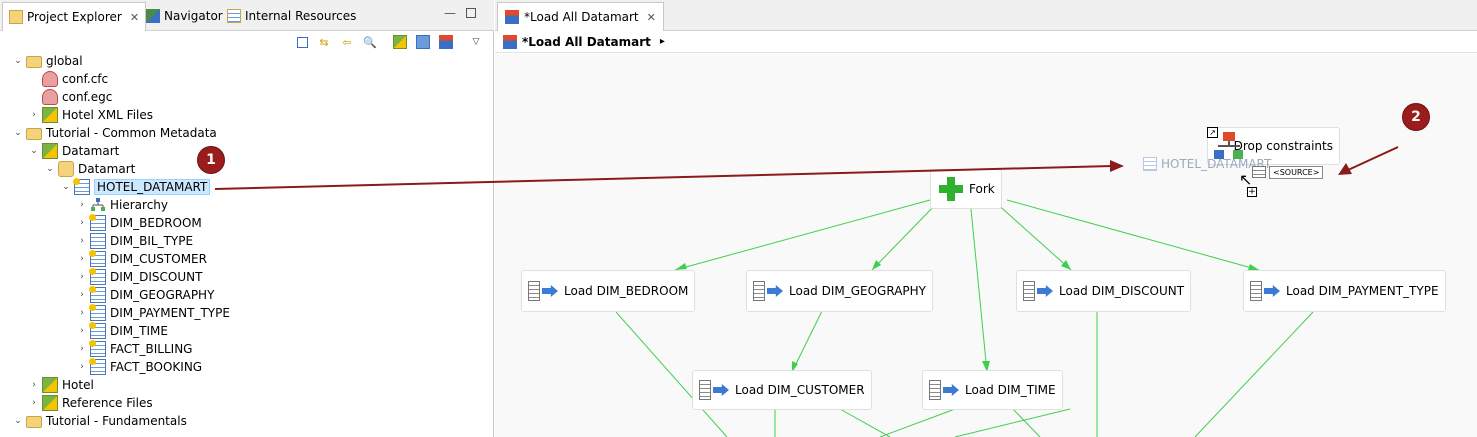 The height and width of the screenshot is (437, 1477). I want to click on tree-item-hotel-datamart: ⌄ HOTEL_DATAMART, so click(135, 187).